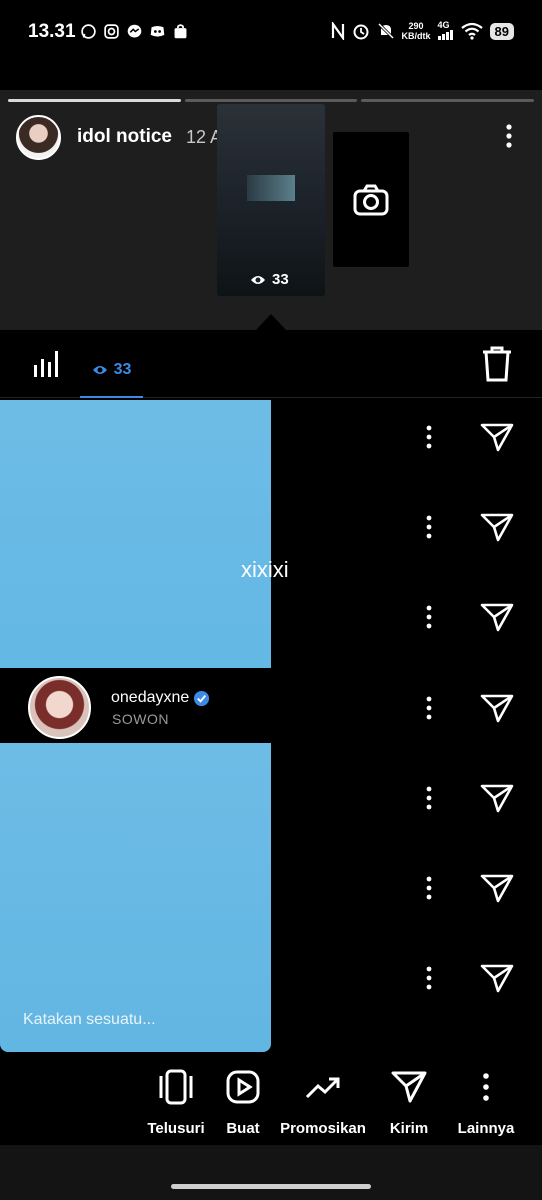 The height and width of the screenshot is (1200, 542). Describe the element at coordinates (323, 1128) in the screenshot. I see `action-promote-label: Promosikan` at that location.